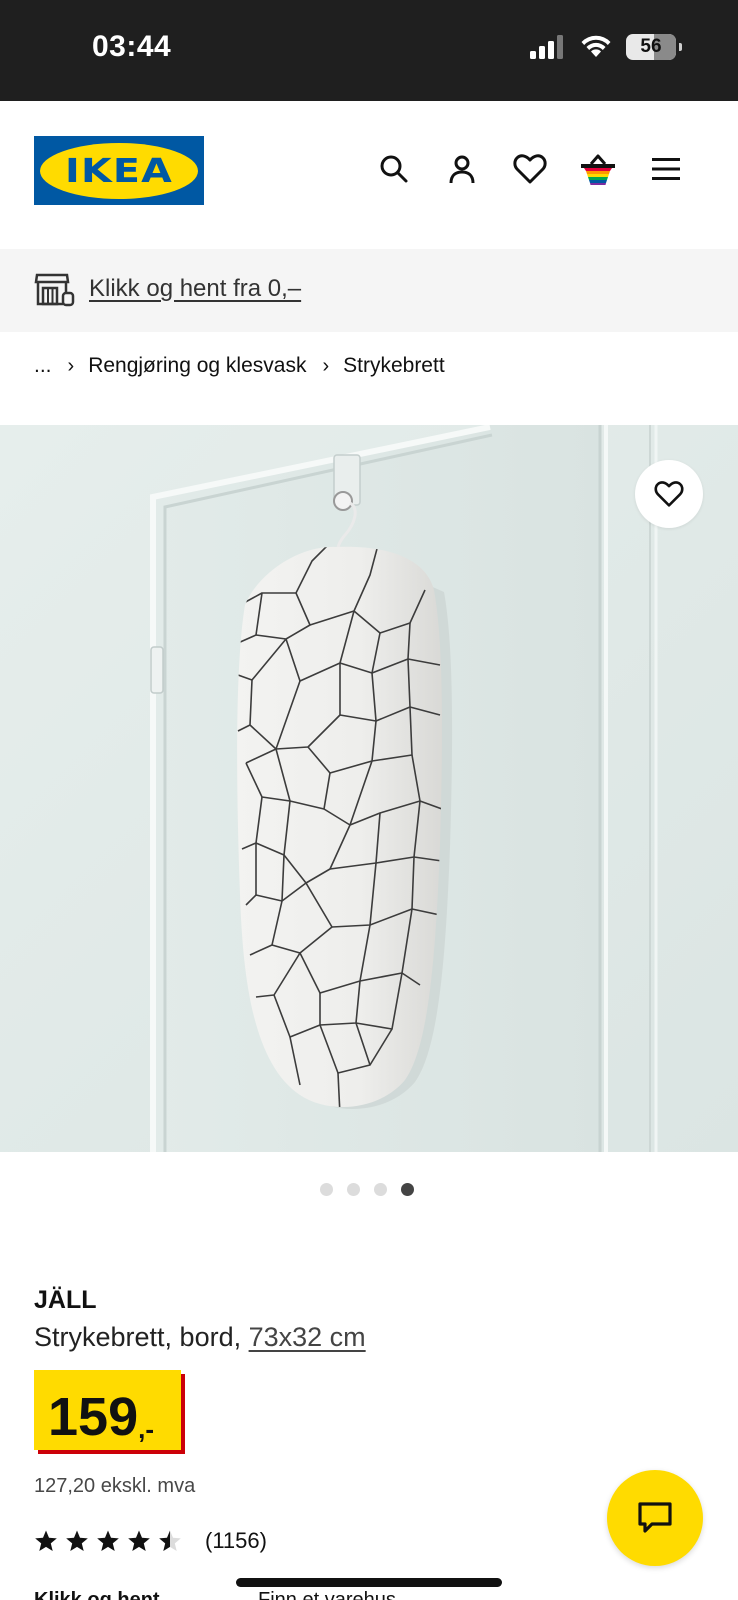 The height and width of the screenshot is (1600, 738). I want to click on site-header: IKEA, so click(369, 175).